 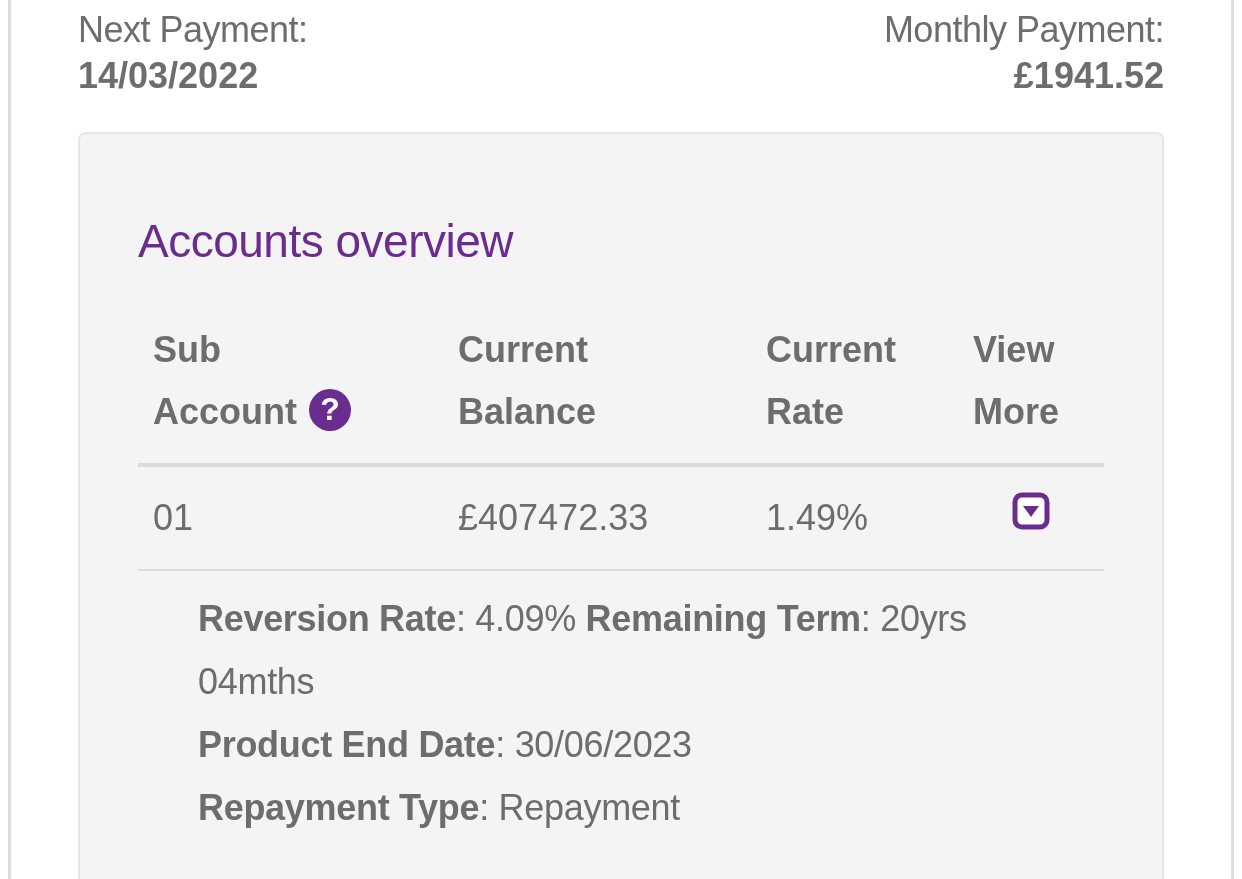 What do you see at coordinates (169, 76) in the screenshot?
I see `summary-value: 14/03/2022` at bounding box center [169, 76].